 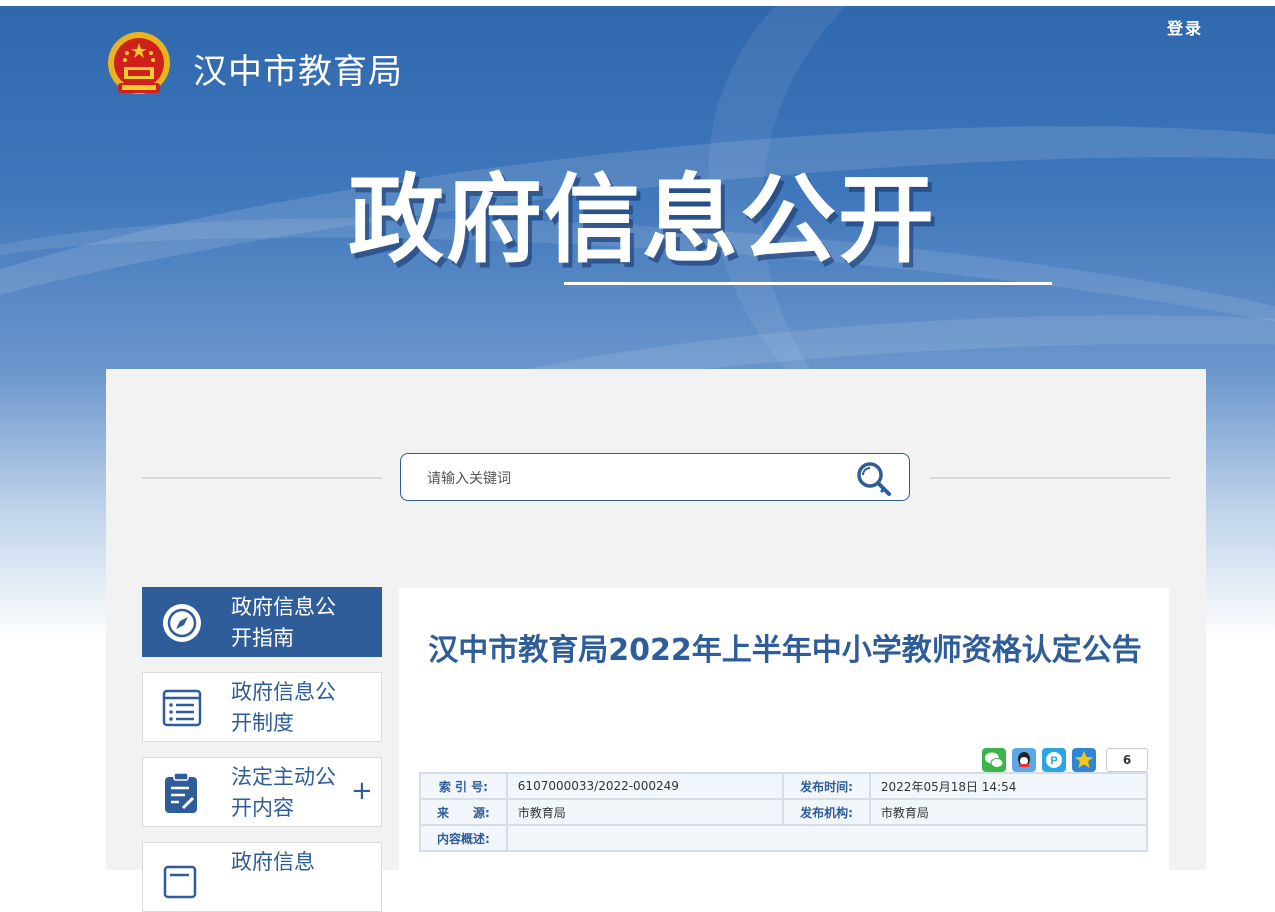 I want to click on svg-text: P, so click(x=1053, y=761).